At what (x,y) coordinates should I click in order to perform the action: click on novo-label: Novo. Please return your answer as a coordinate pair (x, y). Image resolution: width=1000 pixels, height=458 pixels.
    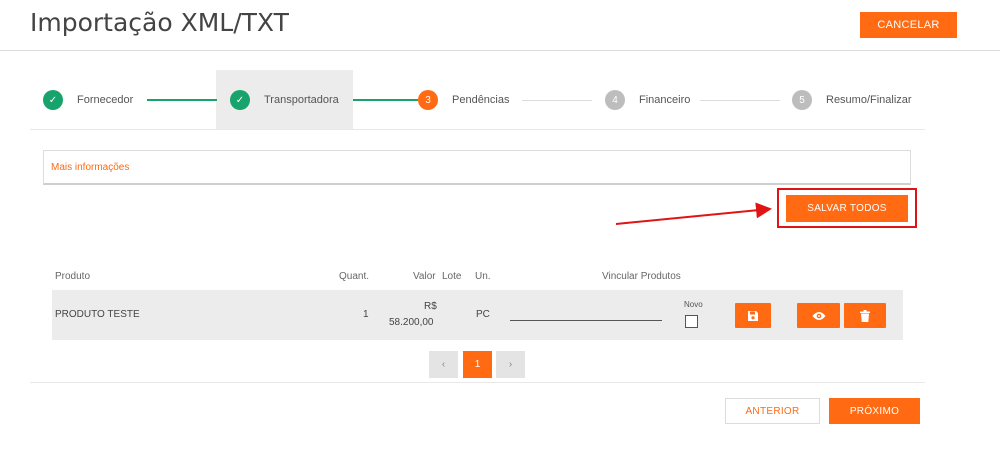
    Looking at the image, I should click on (693, 304).